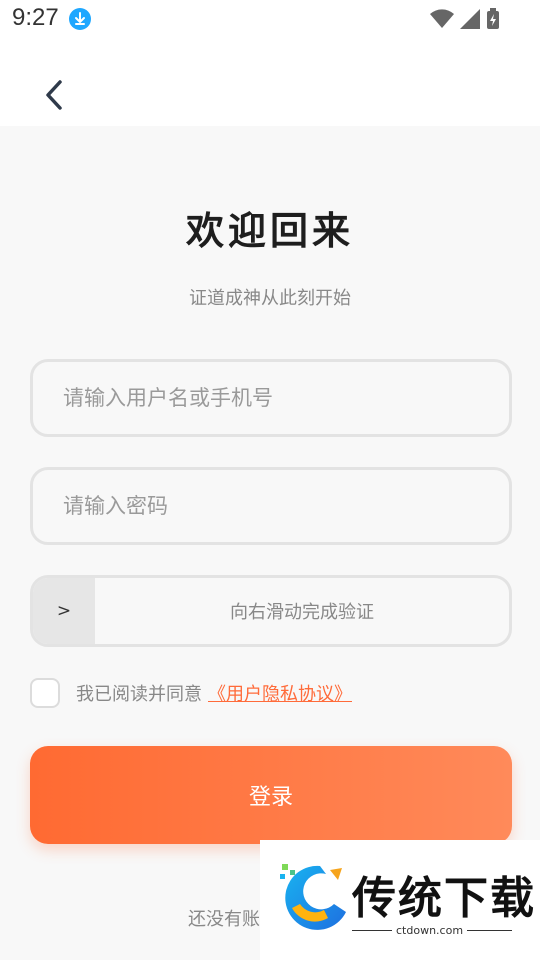  I want to click on back-button, so click(55, 96).